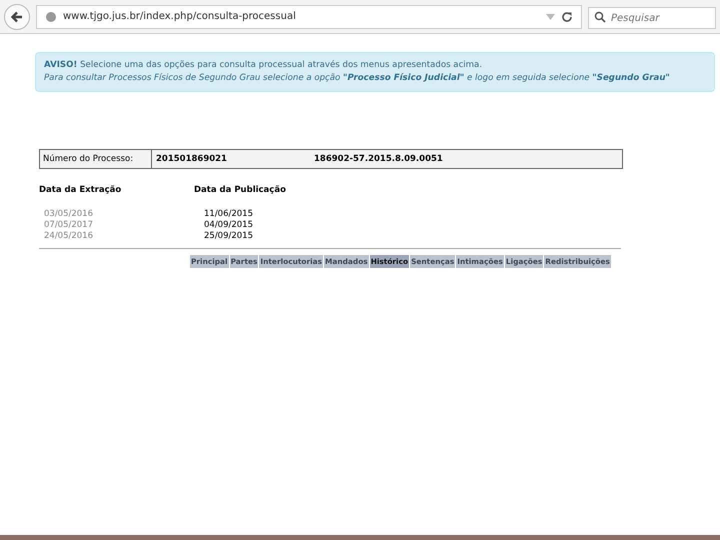  I want to click on reload-icon, so click(567, 16).